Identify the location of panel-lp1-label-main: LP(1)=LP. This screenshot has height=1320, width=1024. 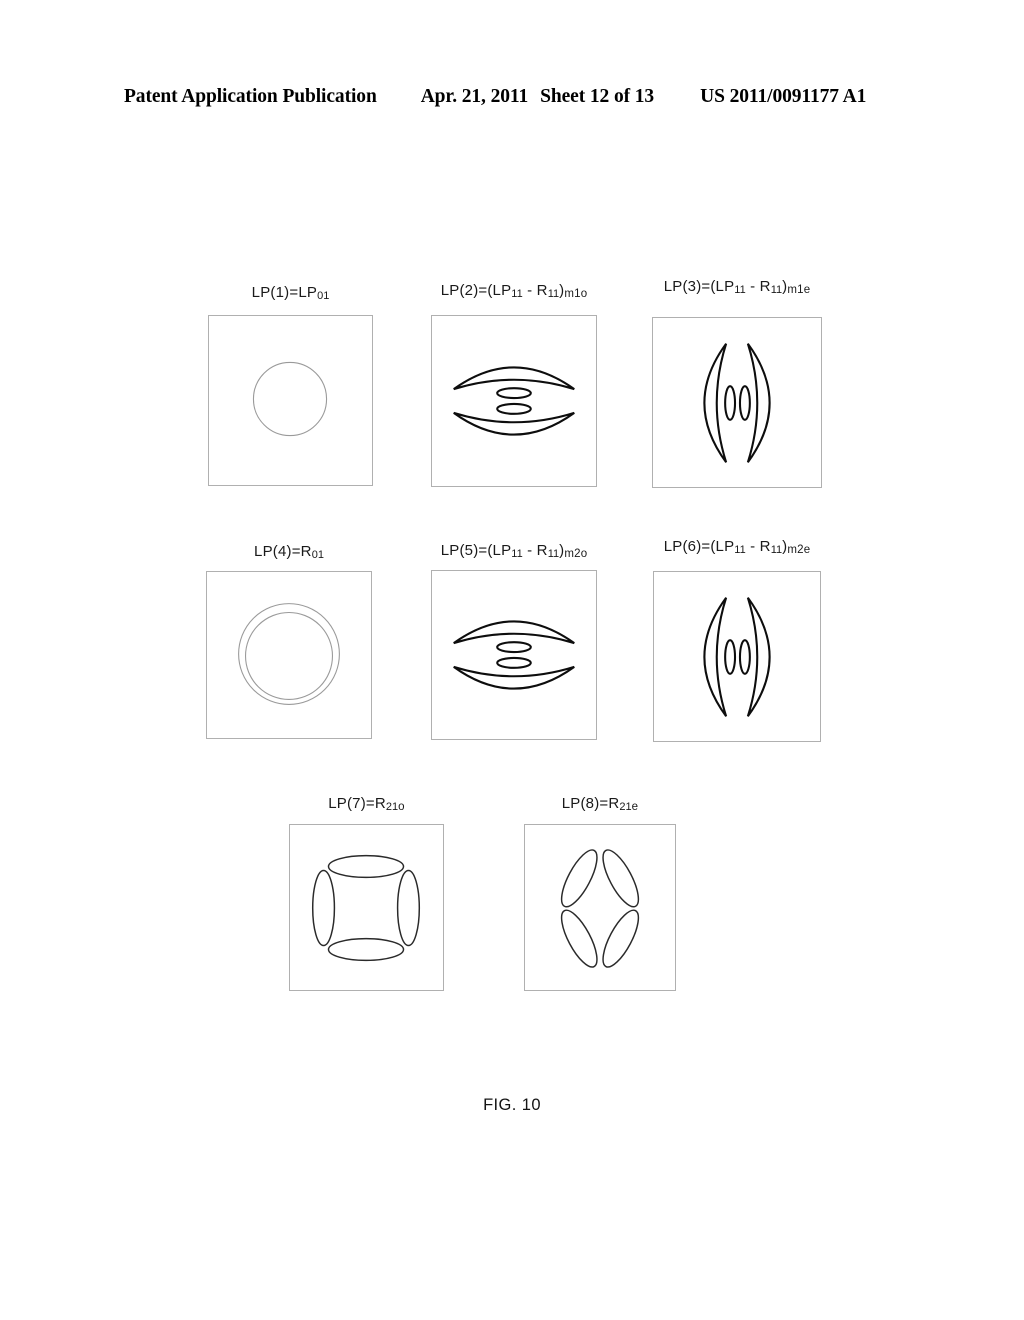
(284, 292).